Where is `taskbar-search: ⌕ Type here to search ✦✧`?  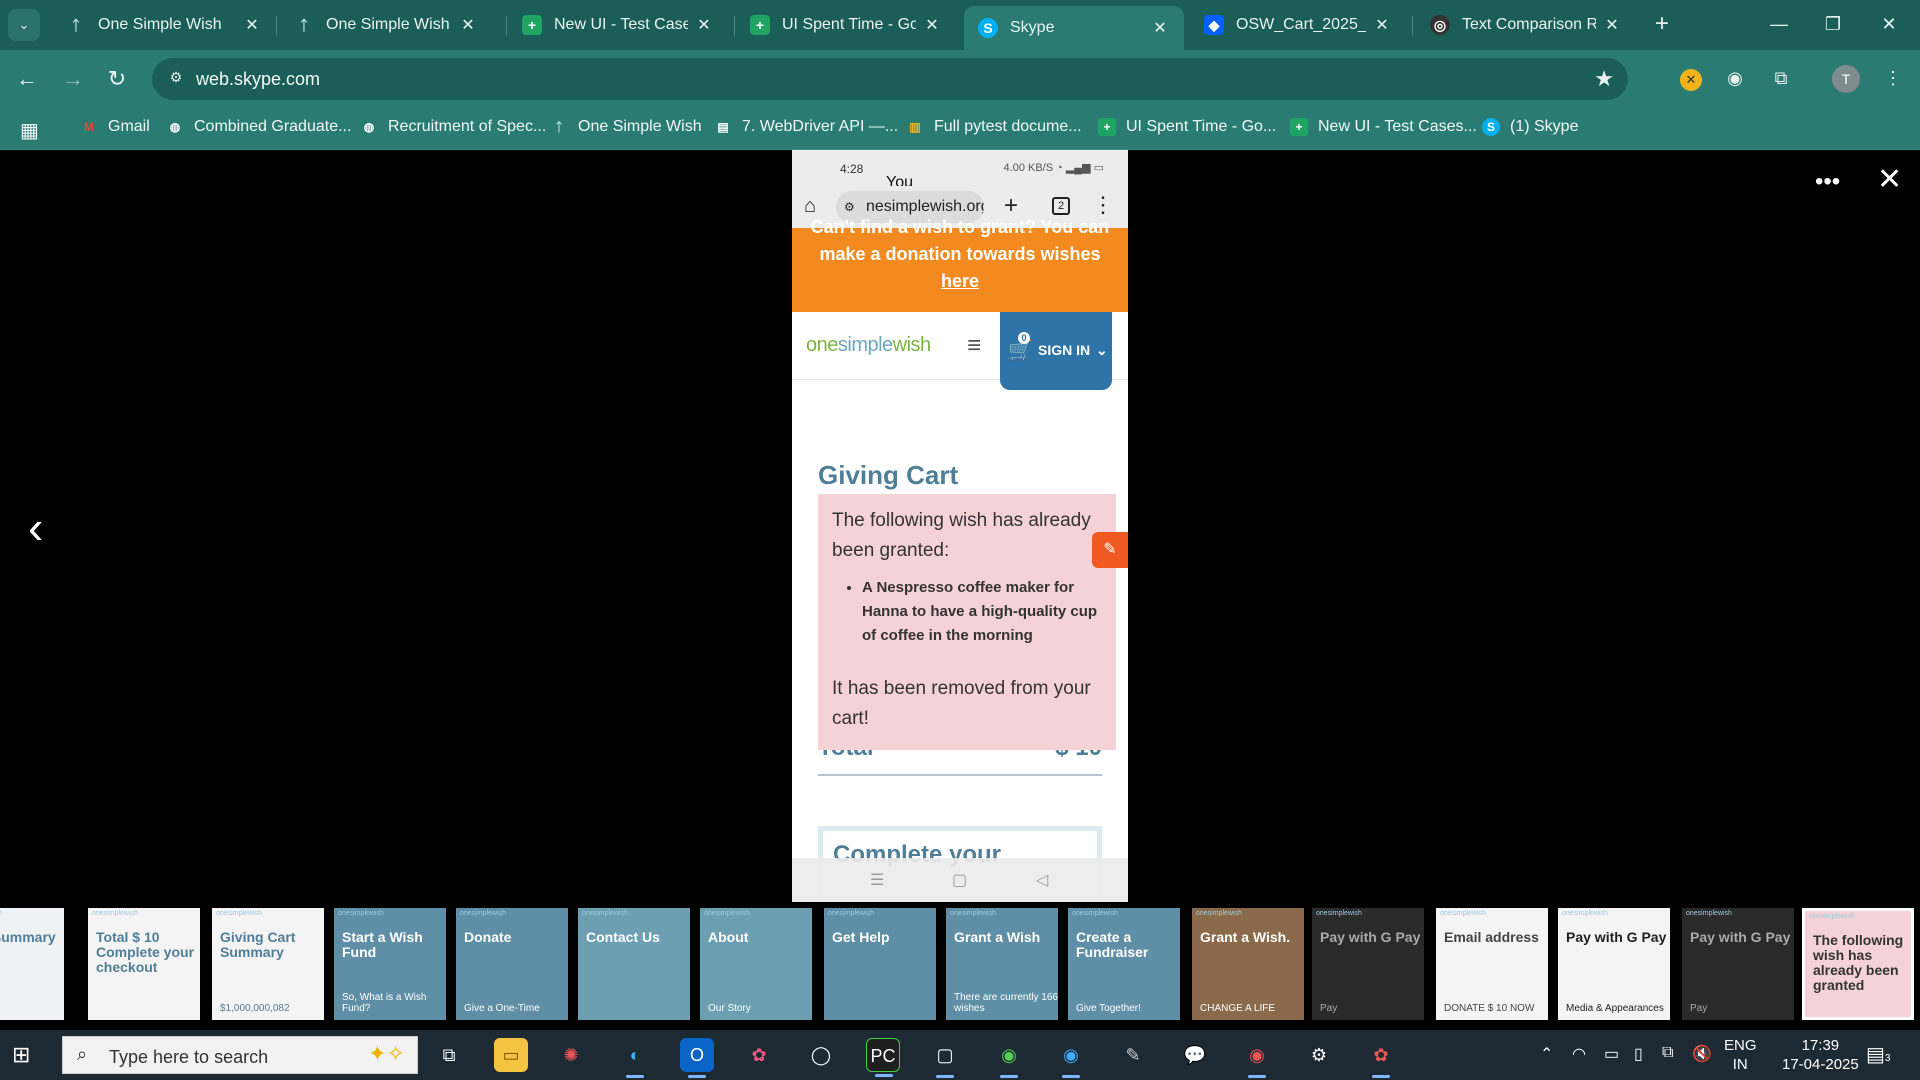 taskbar-search: ⌕ Type here to search ✦✧ is located at coordinates (240, 1055).